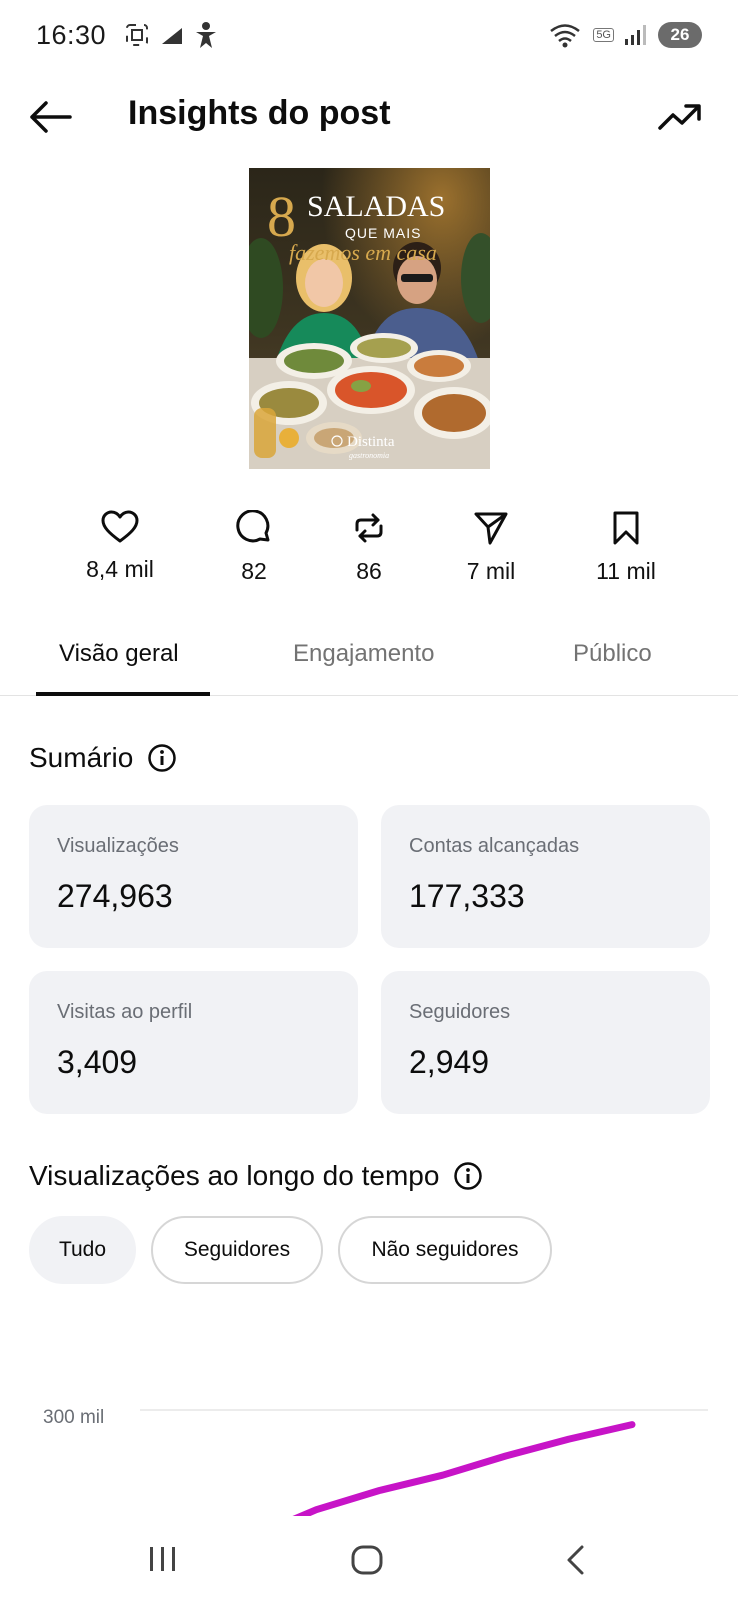 The image size is (738, 1600). Describe the element at coordinates (369, 571) in the screenshot. I see `reposts-count: 86` at that location.